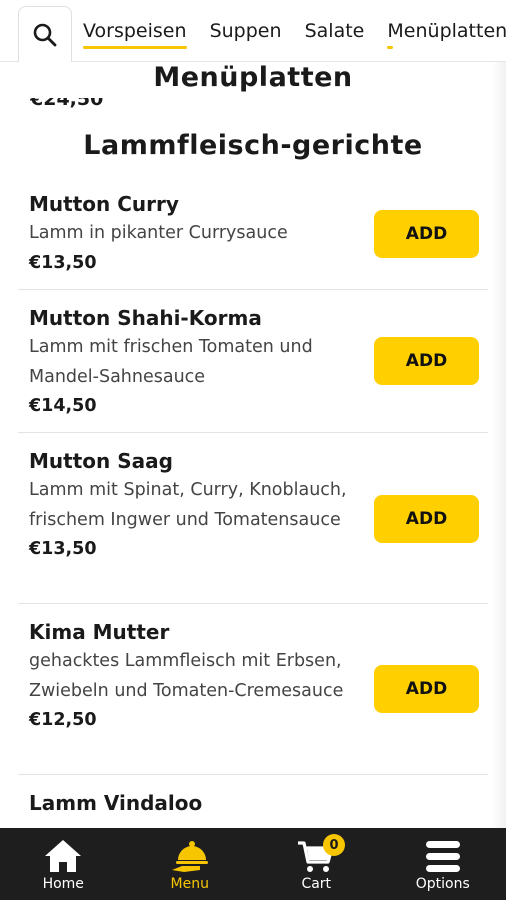 The image size is (506, 900). What do you see at coordinates (316, 884) in the screenshot?
I see `nav-cart-label: Cart` at bounding box center [316, 884].